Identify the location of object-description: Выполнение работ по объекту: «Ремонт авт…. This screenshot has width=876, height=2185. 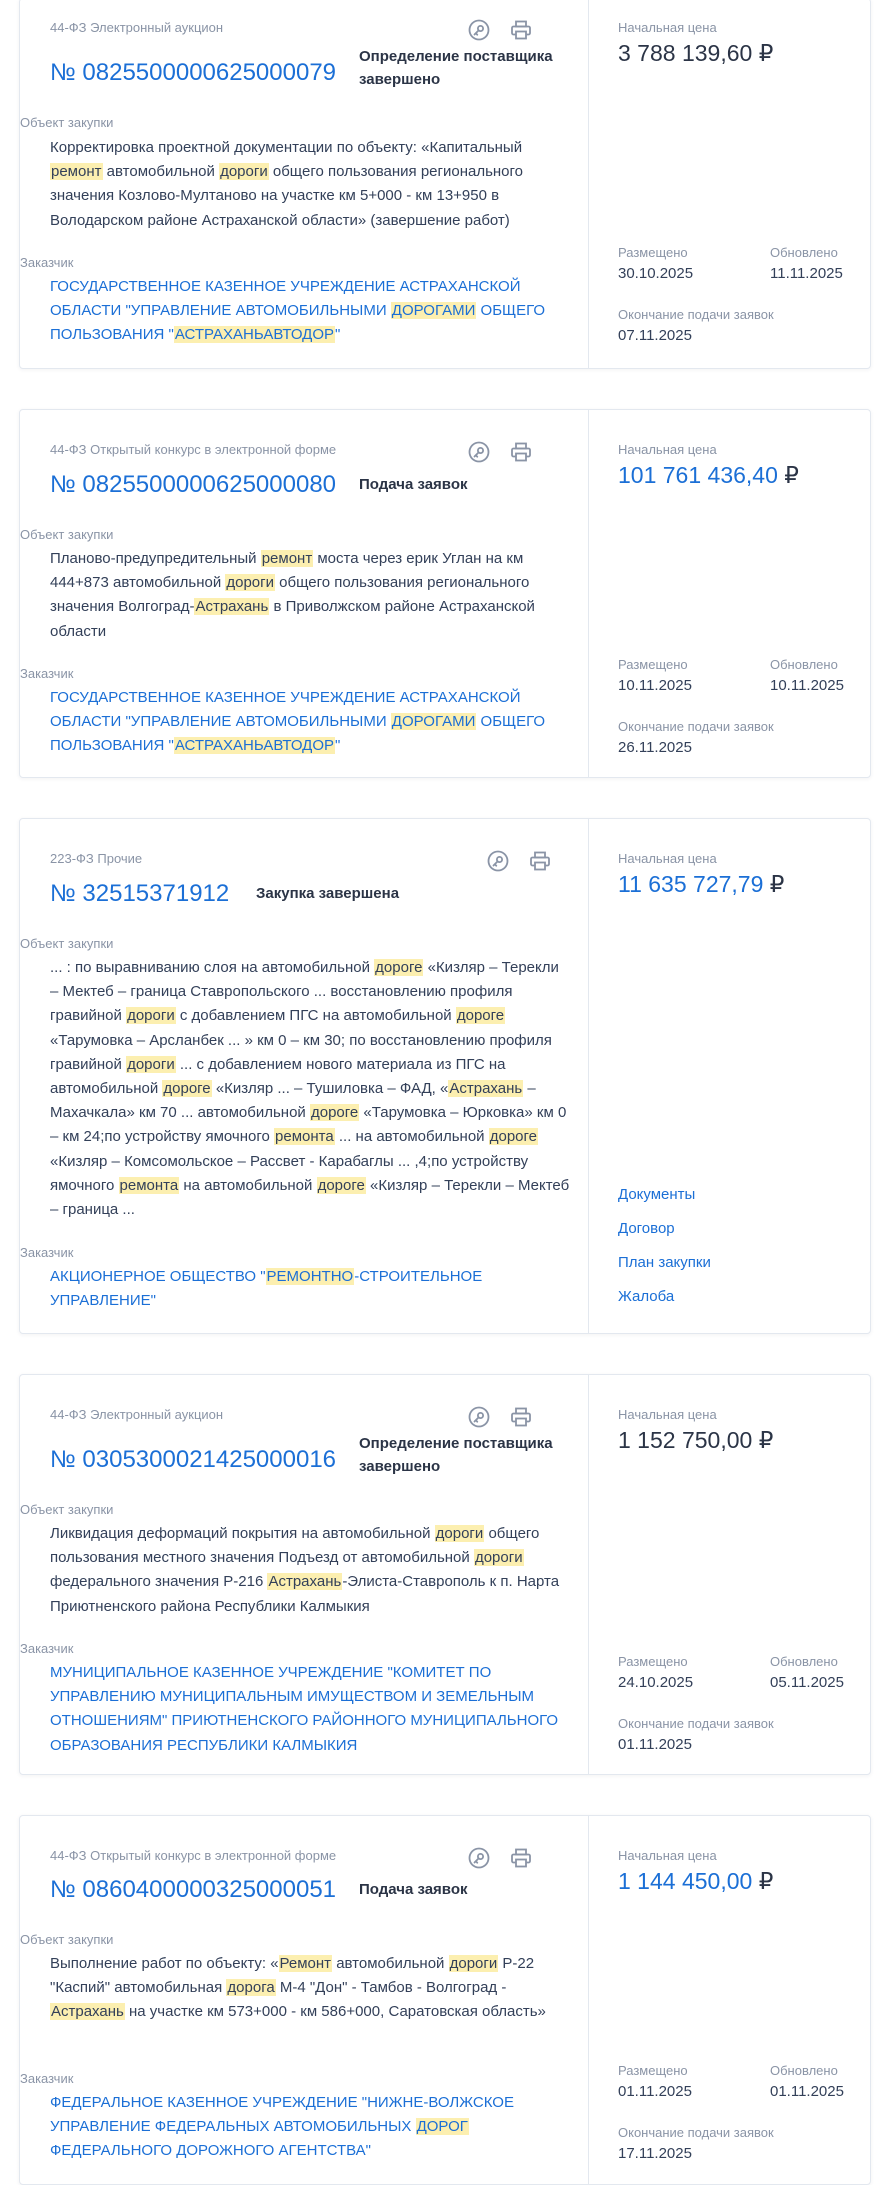
(298, 1988).